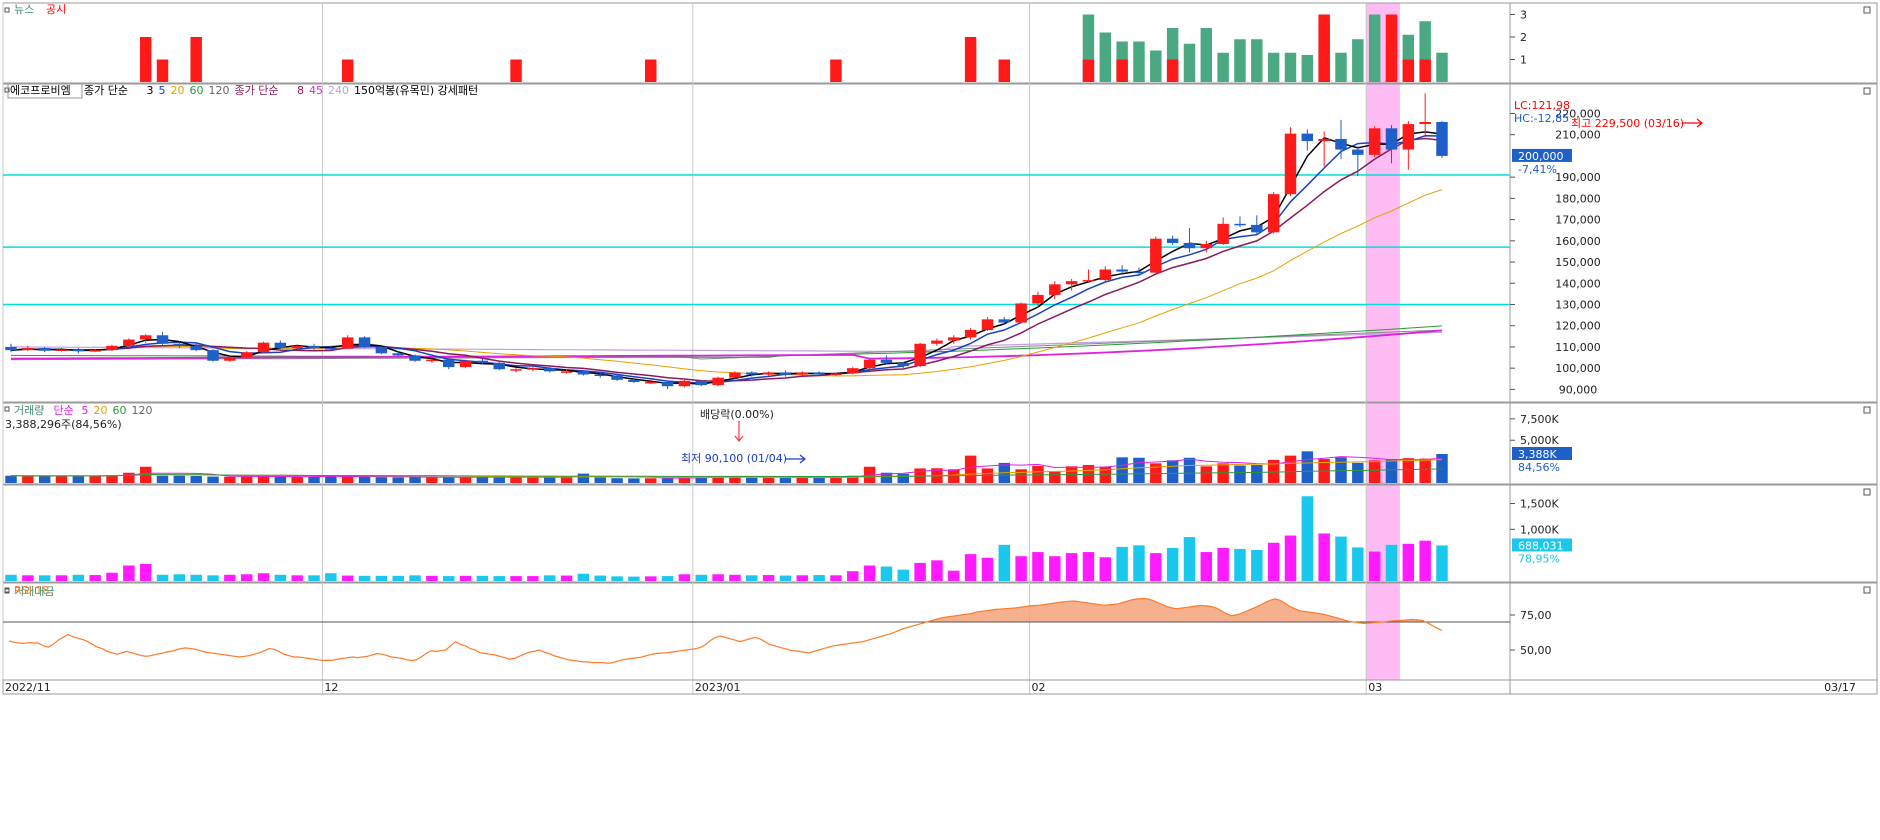 The width and height of the screenshot is (1880, 840). Describe the element at coordinates (257, 90) in the screenshot. I see `price-legend-item: 종가 단순` at that location.